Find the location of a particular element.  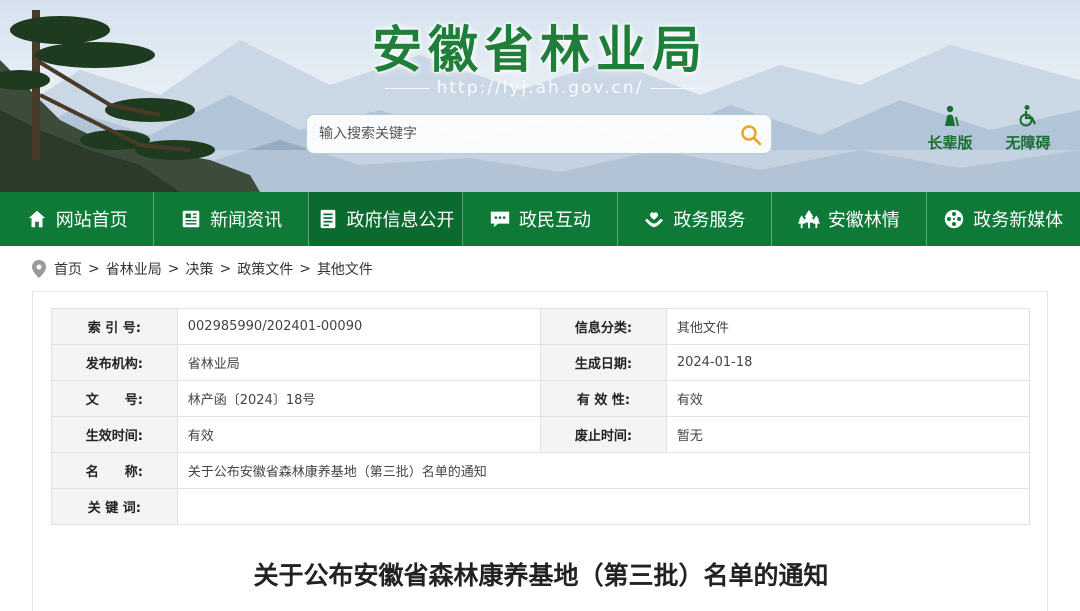

trees-icon is located at coordinates (808, 219).